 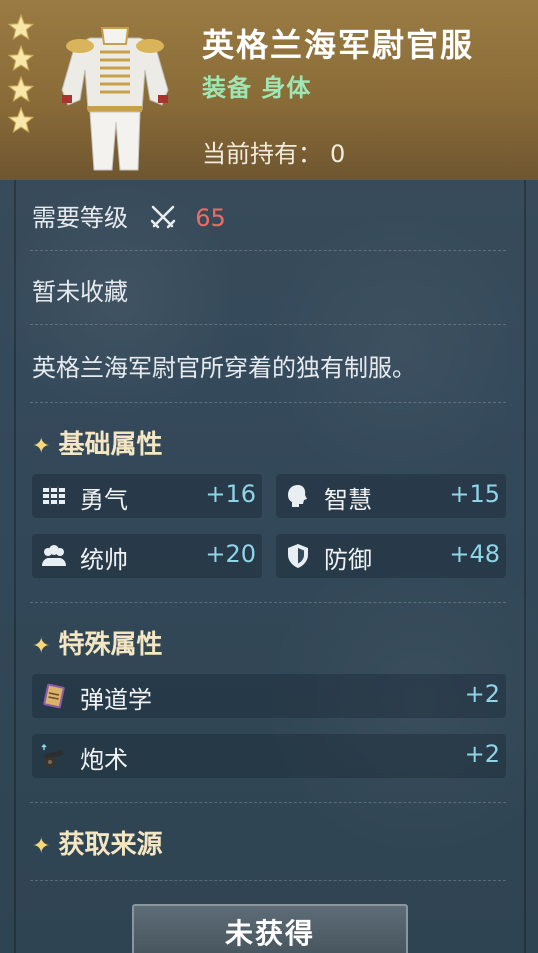 I want to click on owned-count: 当前持有： 0, so click(x=273, y=151).